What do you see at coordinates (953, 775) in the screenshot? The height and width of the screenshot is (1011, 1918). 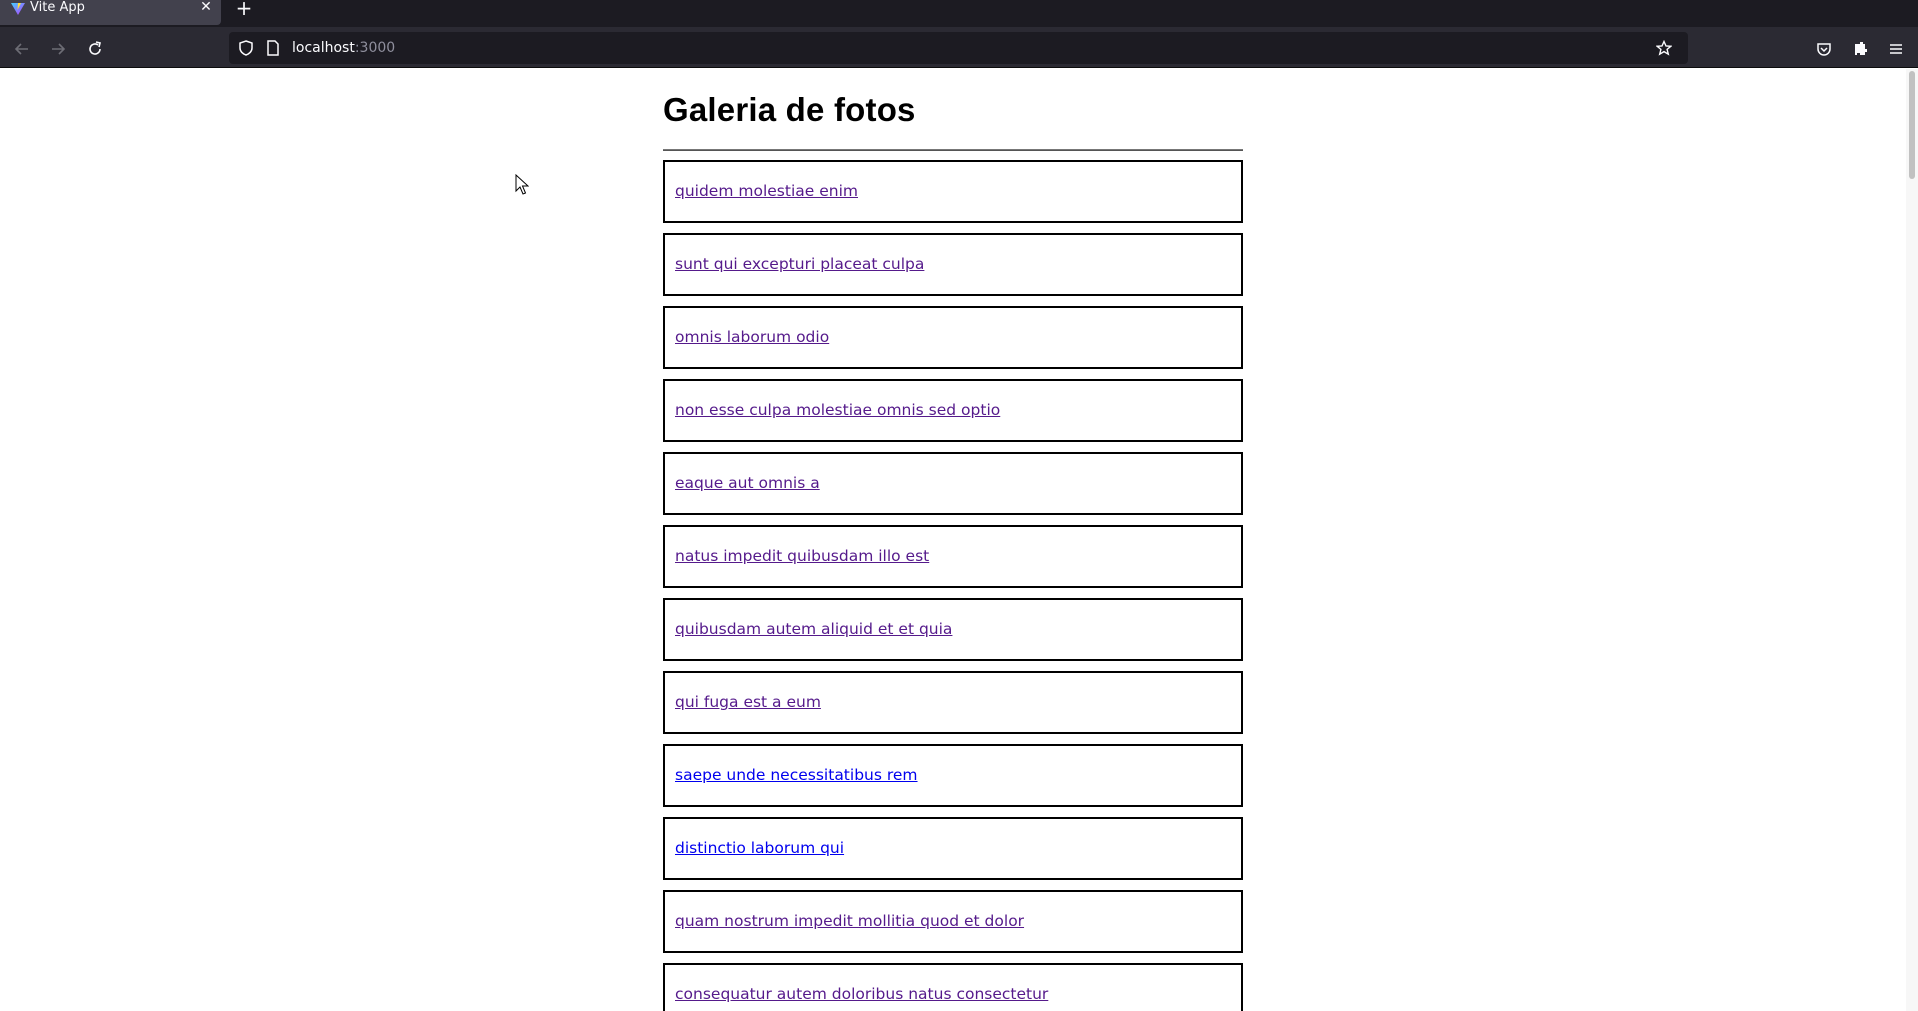 I see `album-card: saepe unde necessitatibus rem` at bounding box center [953, 775].